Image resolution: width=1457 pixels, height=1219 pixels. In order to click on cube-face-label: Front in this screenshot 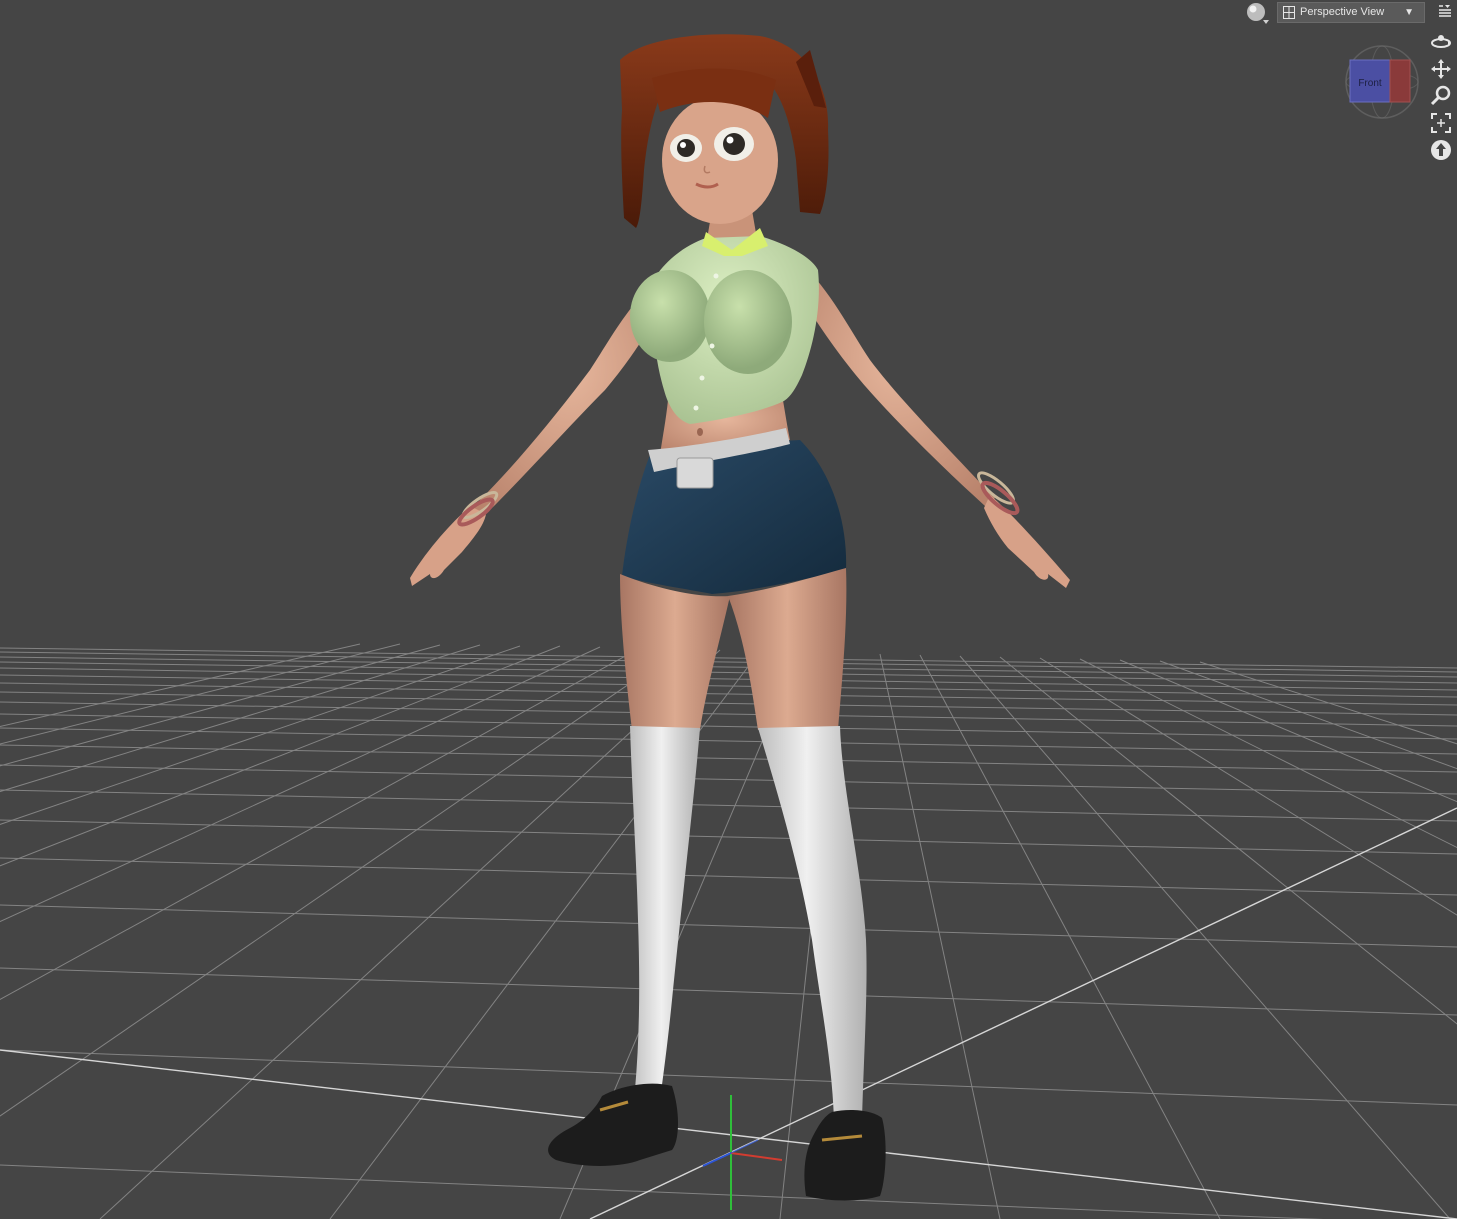, I will do `click(1370, 83)`.